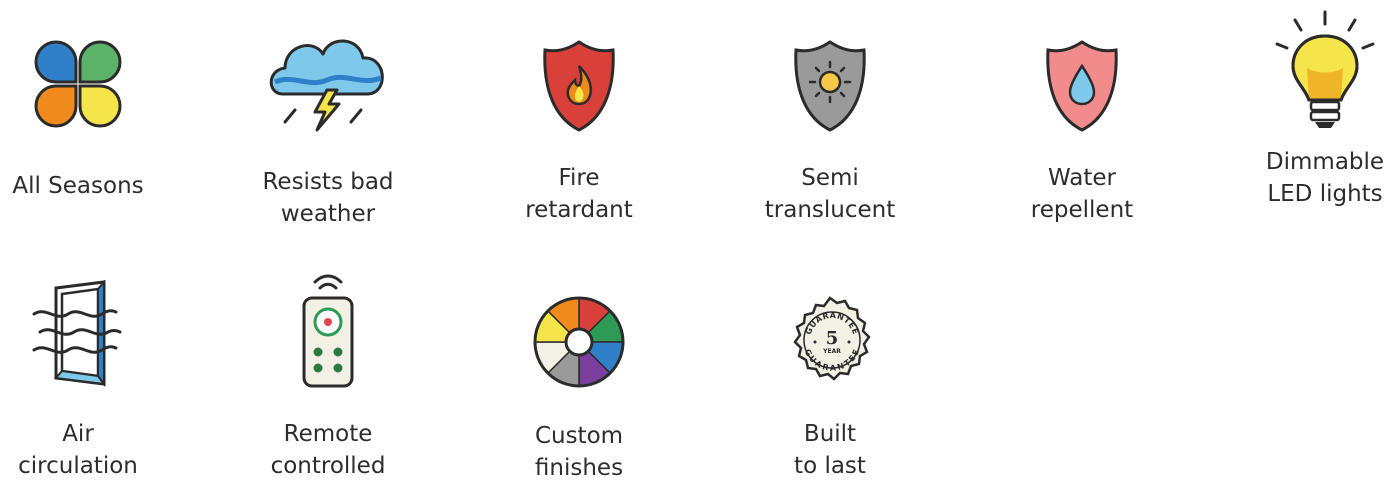  I want to click on light-bulb-icon, so click(1325, 69).